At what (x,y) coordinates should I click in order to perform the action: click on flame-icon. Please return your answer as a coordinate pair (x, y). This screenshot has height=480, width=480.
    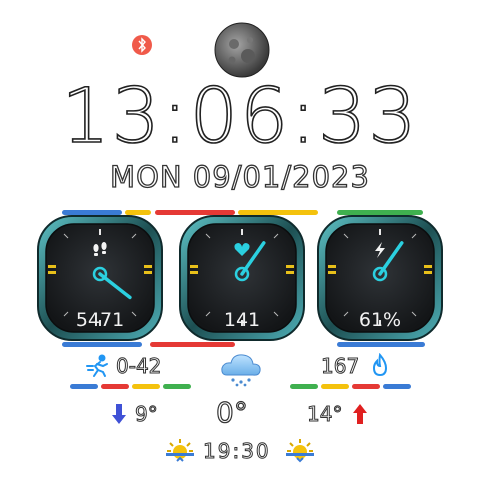
    Looking at the image, I should click on (380, 364).